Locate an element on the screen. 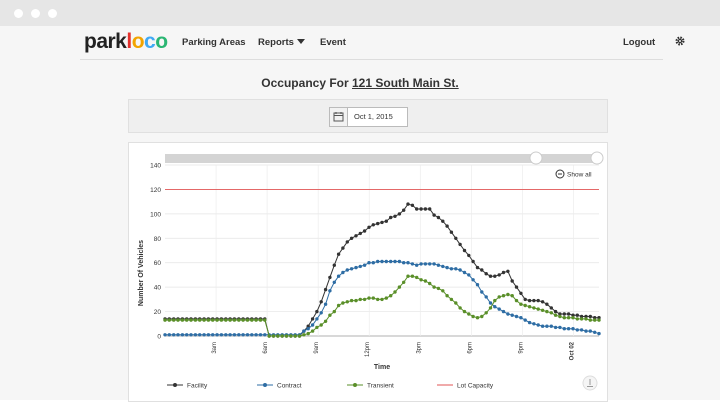  gear-icon is located at coordinates (680, 42).